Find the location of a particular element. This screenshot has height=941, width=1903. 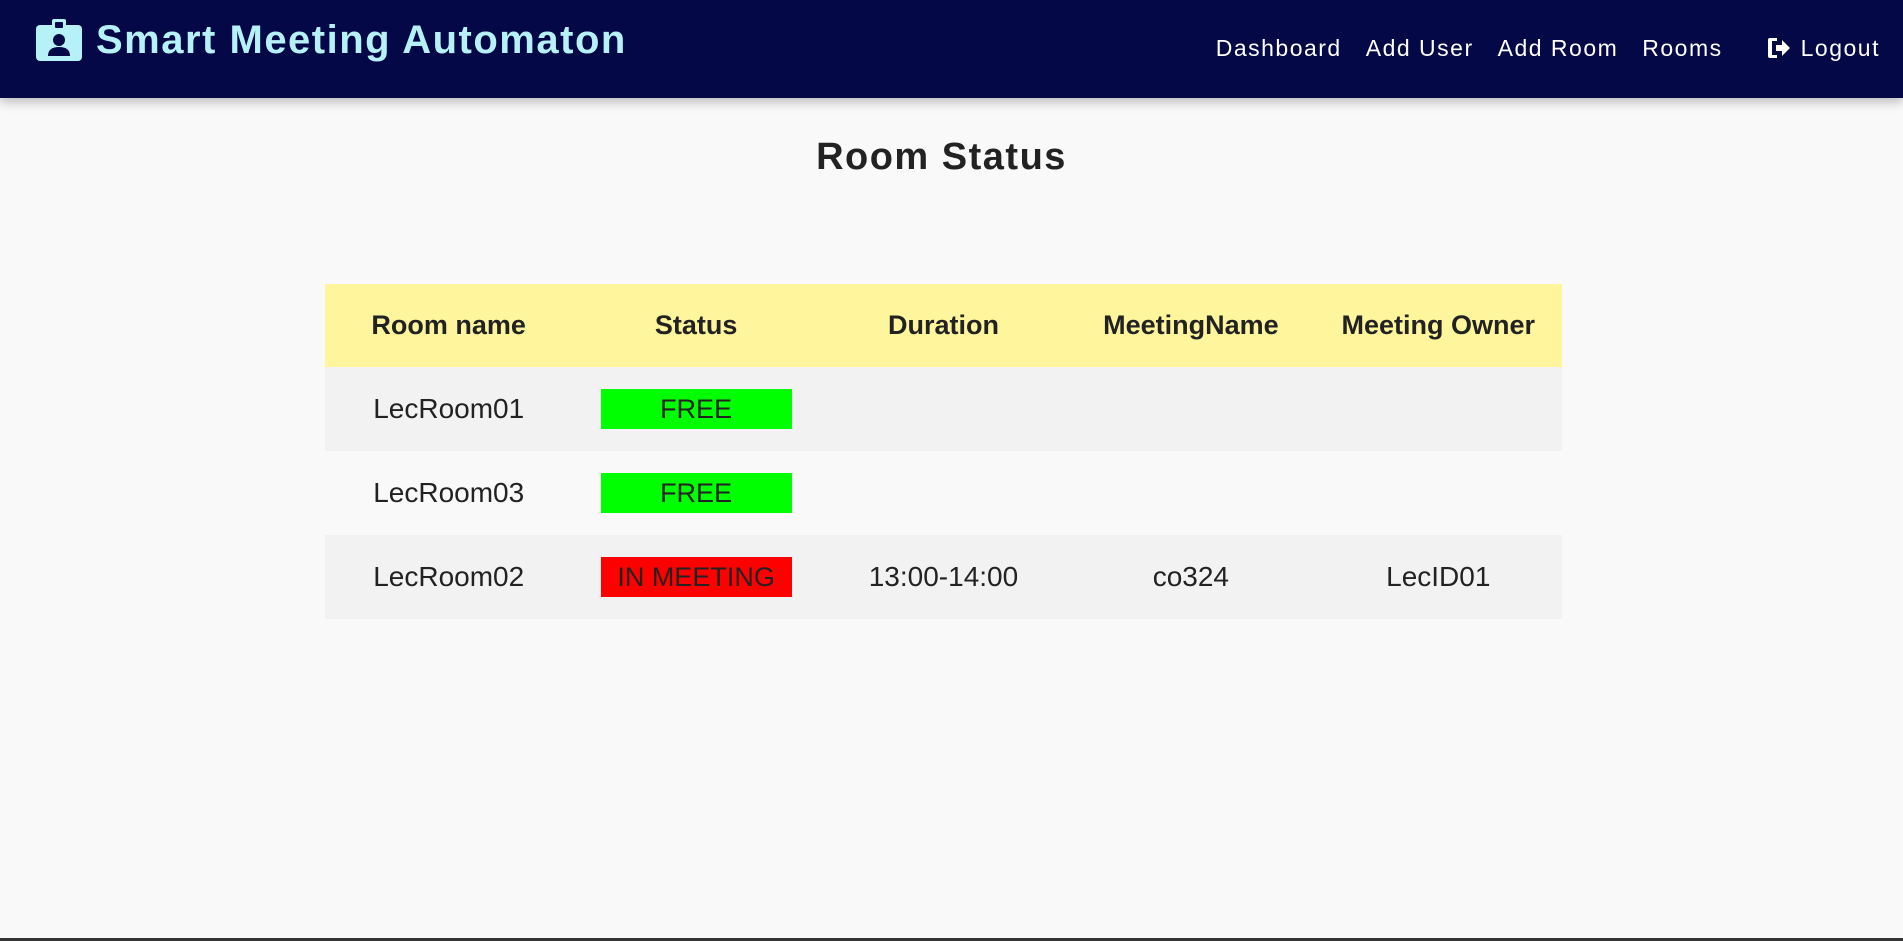

id-badge-icon is located at coordinates (59, 40).